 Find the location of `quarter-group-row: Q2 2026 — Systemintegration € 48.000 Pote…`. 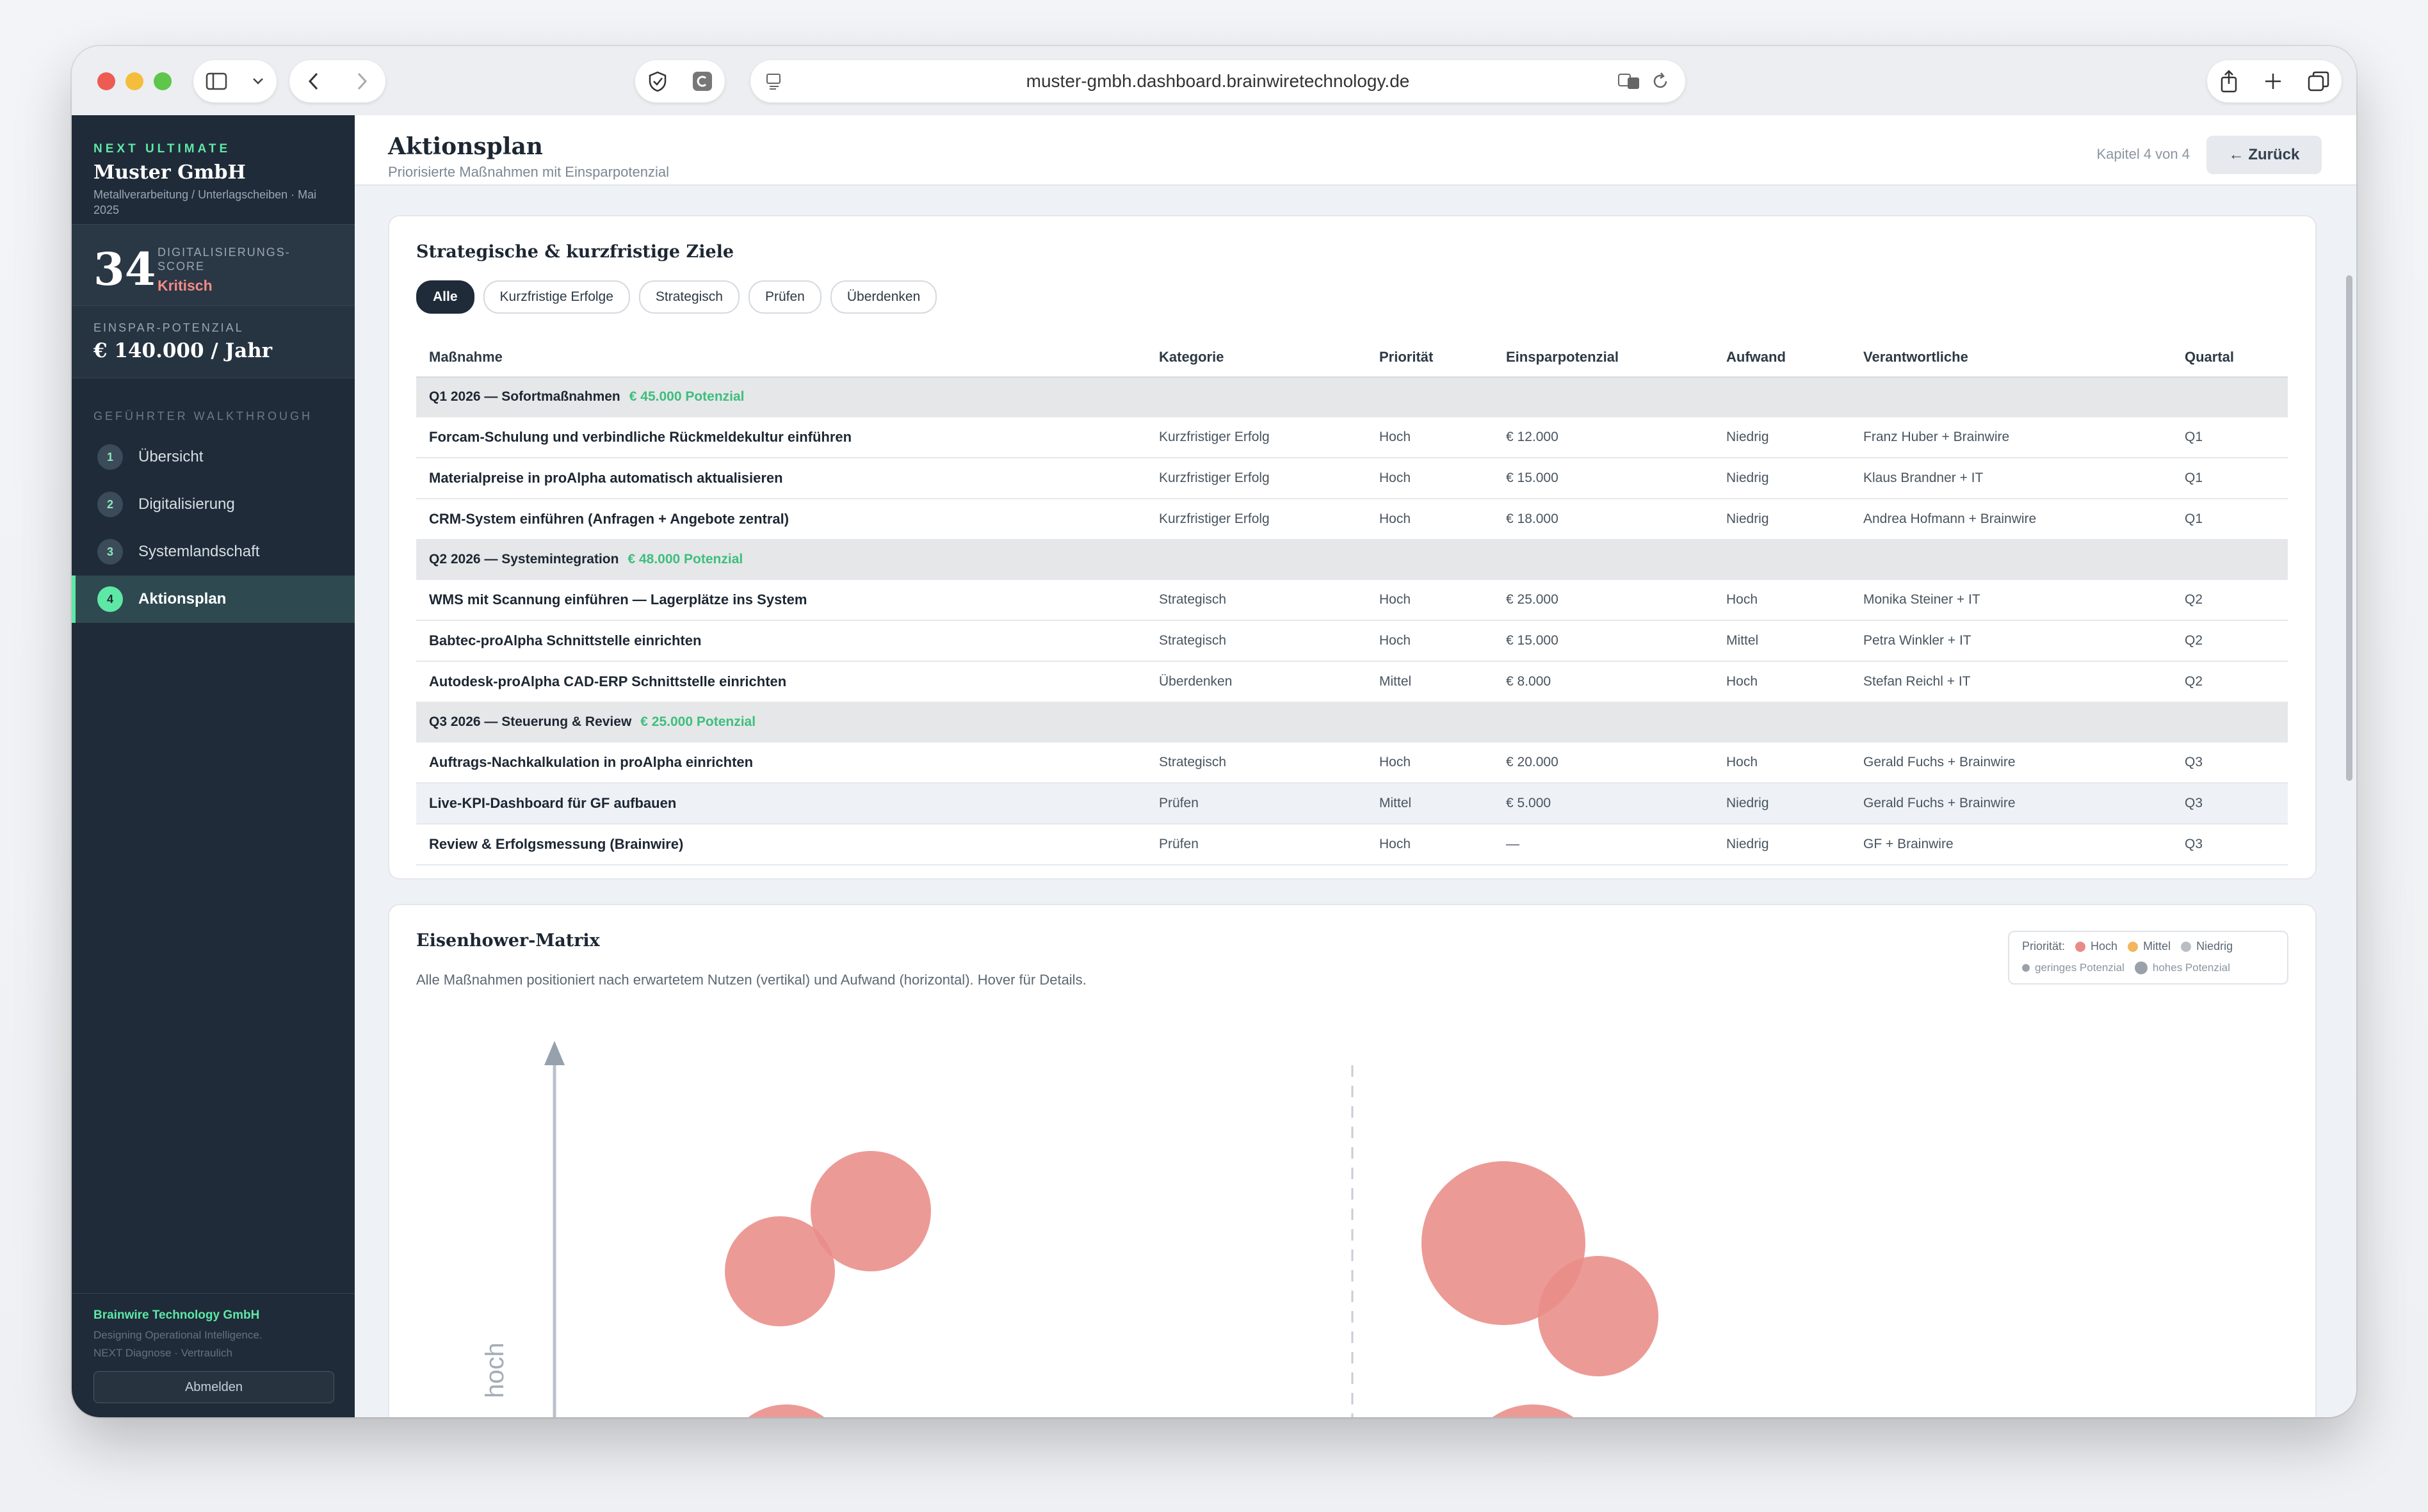

quarter-group-row: Q2 2026 — Systemintegration € 48.000 Pote… is located at coordinates (1352, 560).